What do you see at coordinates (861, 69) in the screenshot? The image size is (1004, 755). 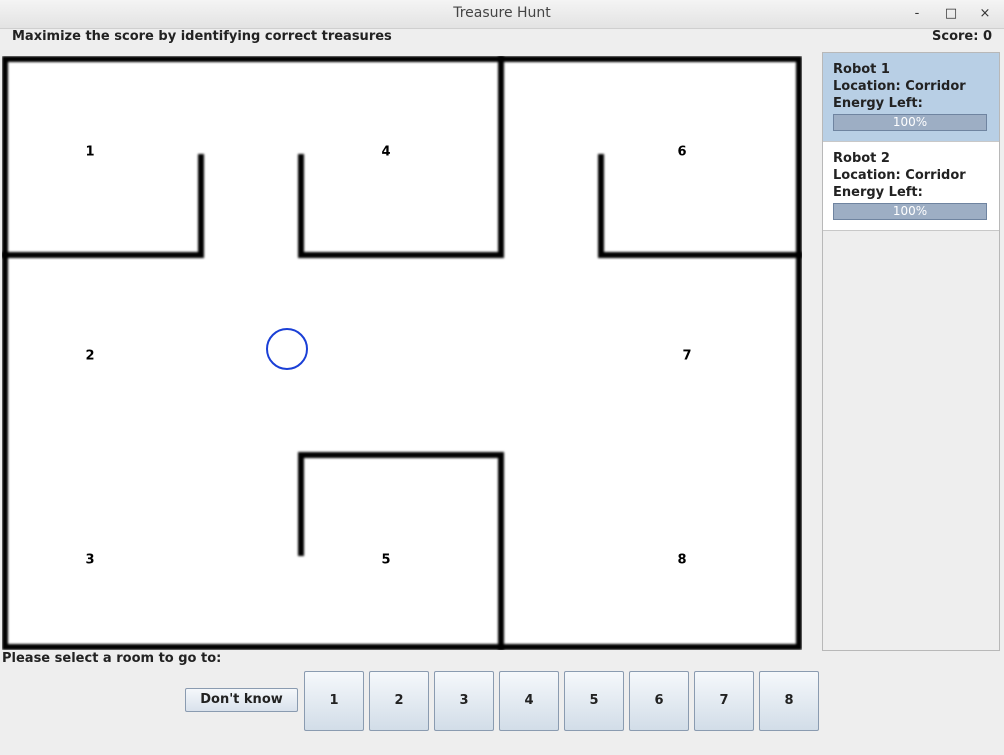 I see `robot-name: Robot 1` at bounding box center [861, 69].